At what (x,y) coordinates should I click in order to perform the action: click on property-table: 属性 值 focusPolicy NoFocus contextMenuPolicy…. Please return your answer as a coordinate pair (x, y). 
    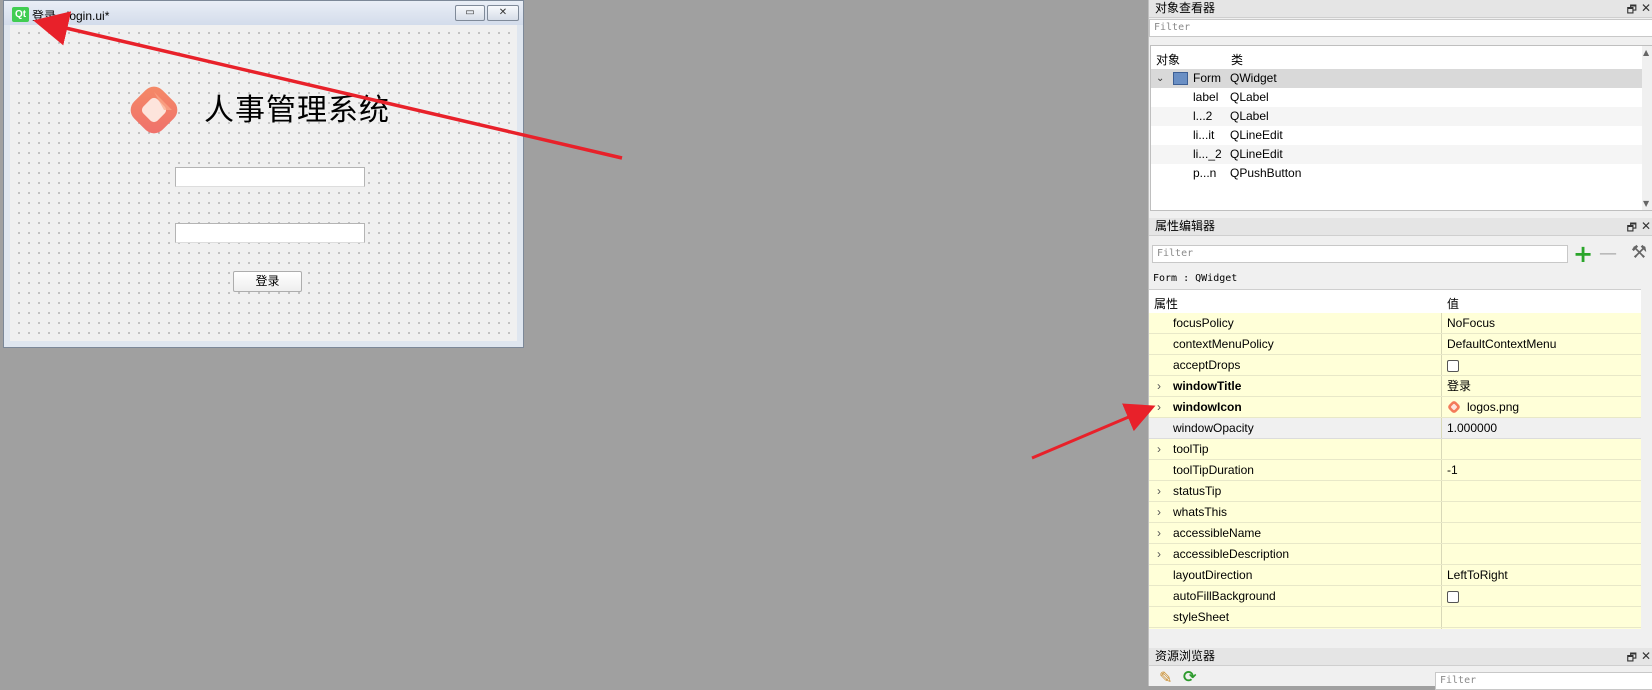
    Looking at the image, I should click on (1395, 459).